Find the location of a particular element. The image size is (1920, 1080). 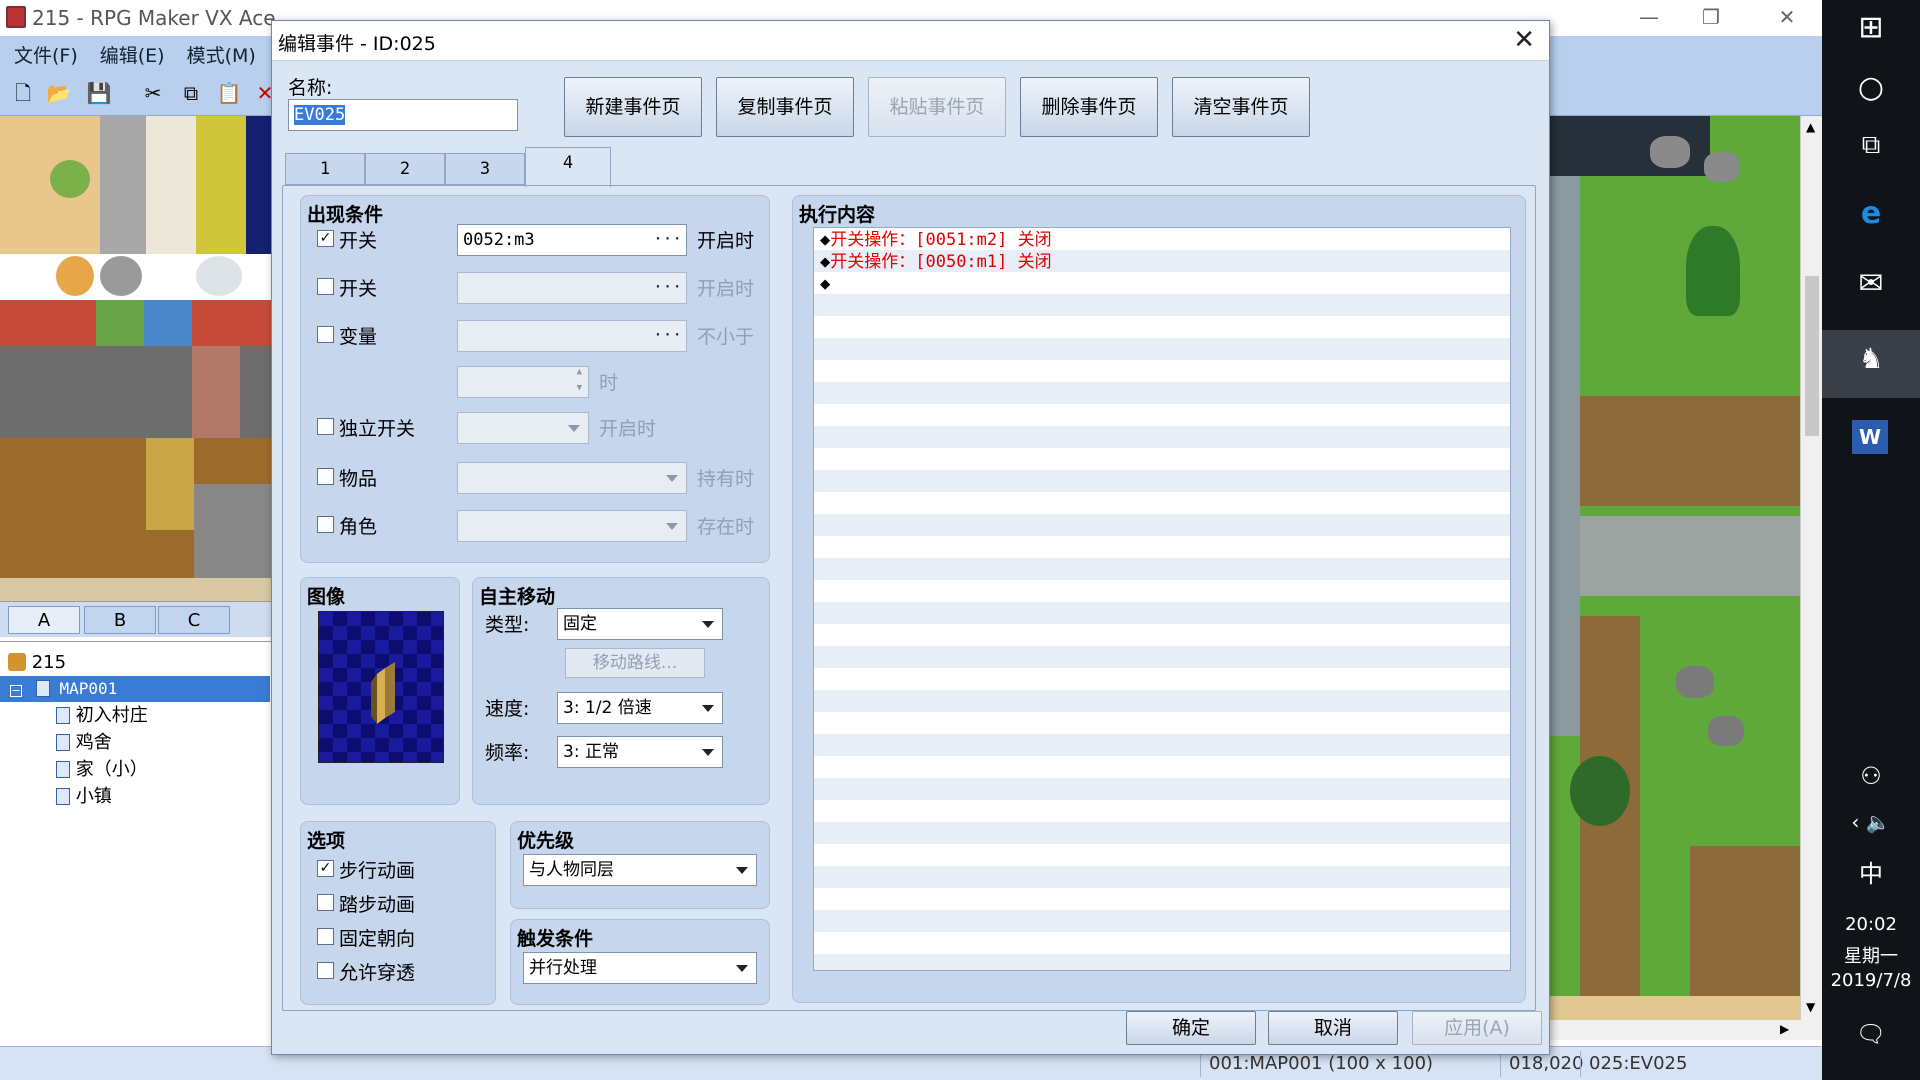

walking-anim-checkbox: ✓ is located at coordinates (325, 868).